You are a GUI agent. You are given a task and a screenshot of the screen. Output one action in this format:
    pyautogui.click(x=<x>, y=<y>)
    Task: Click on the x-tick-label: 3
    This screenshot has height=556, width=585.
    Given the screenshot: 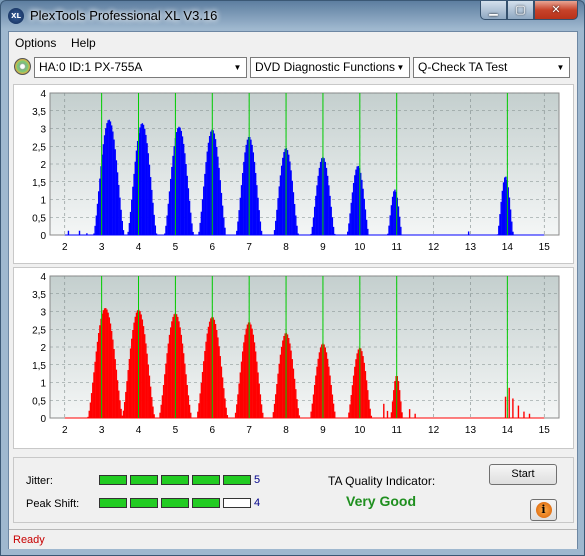 What is the action you would take?
    pyautogui.click(x=102, y=247)
    